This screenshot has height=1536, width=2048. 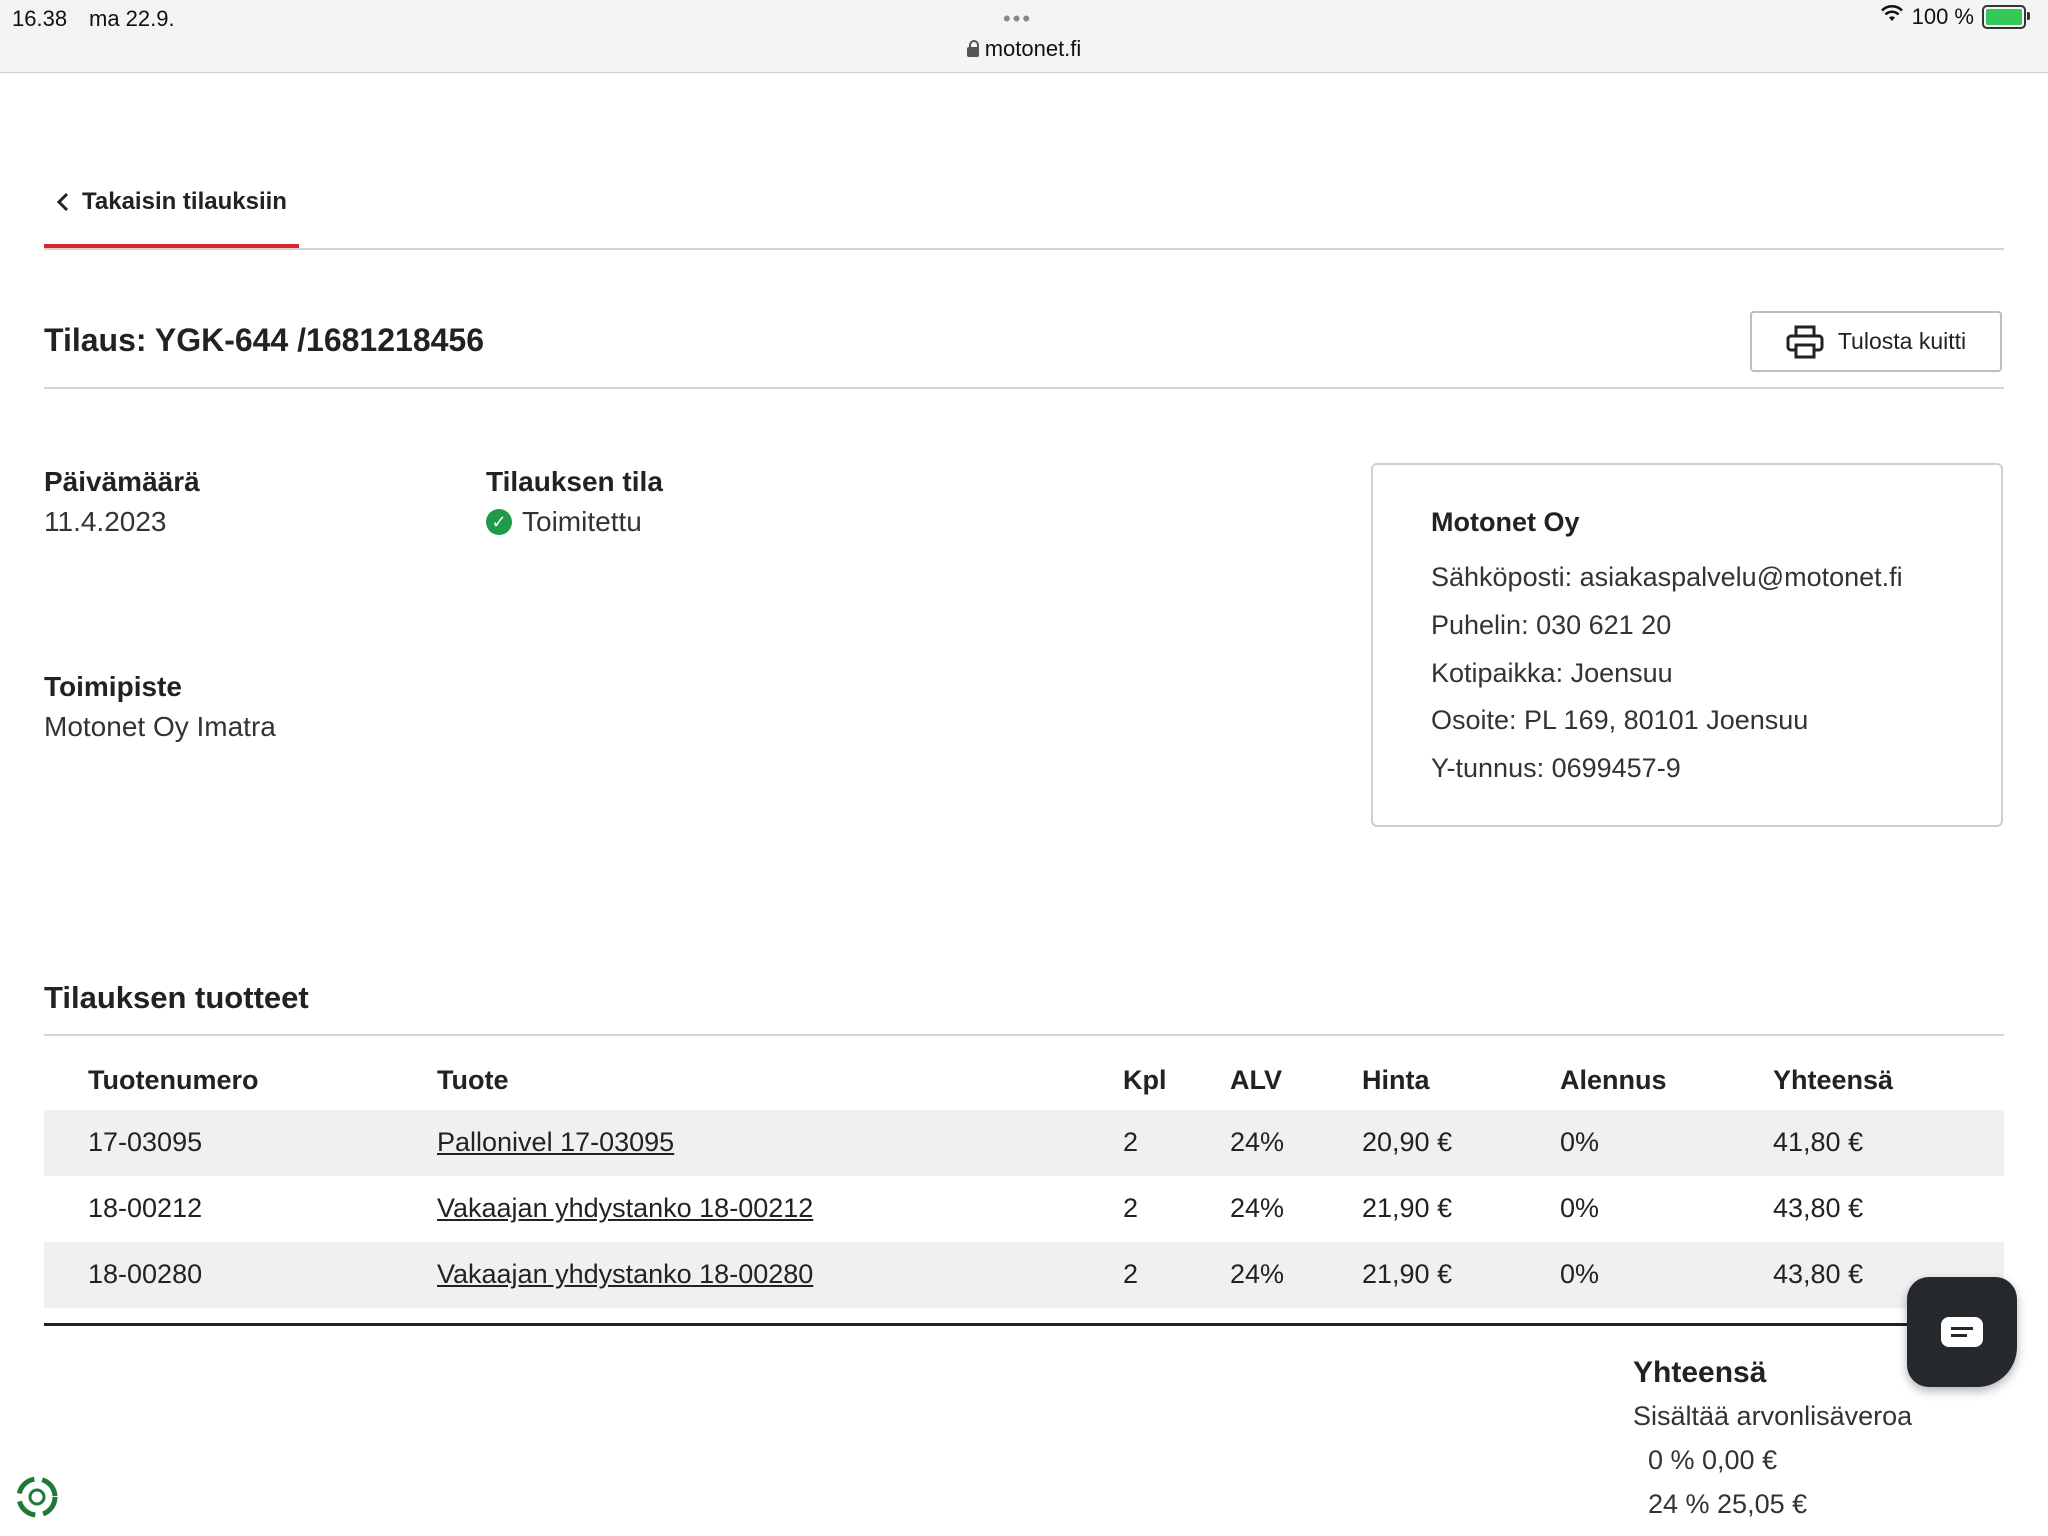 What do you see at coordinates (499, 522) in the screenshot?
I see `check-circle-icon: ✓` at bounding box center [499, 522].